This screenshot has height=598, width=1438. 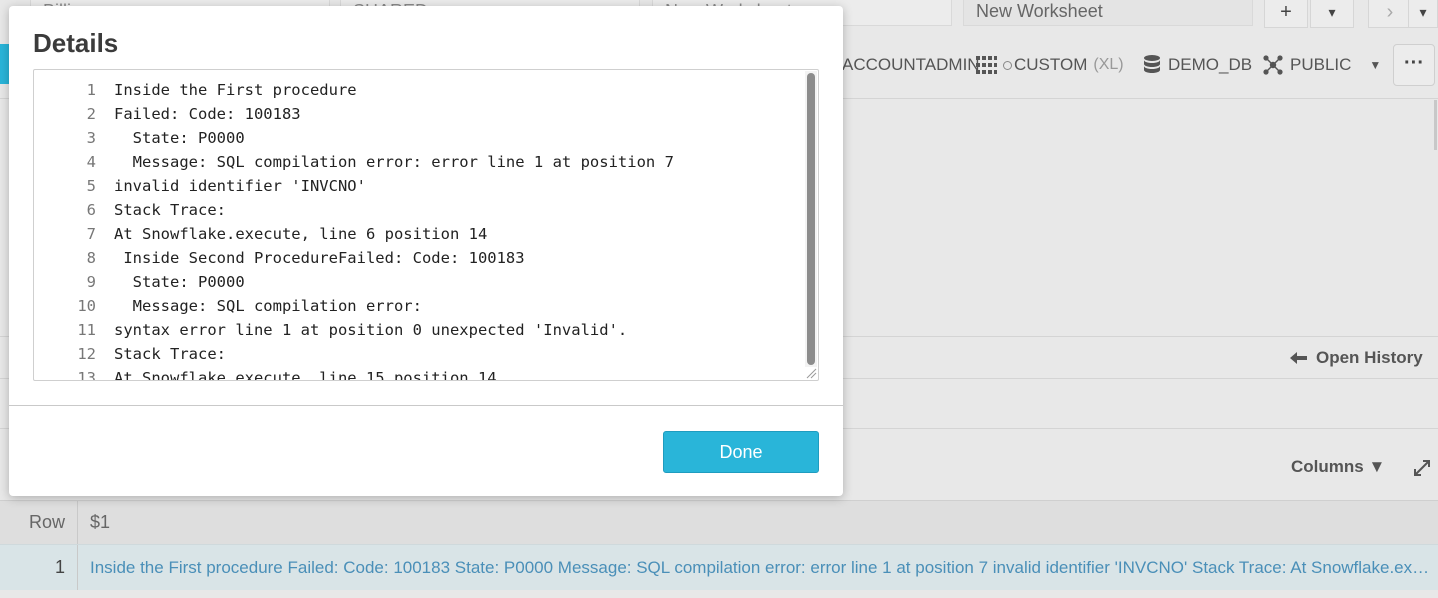 What do you see at coordinates (1422, 468) in the screenshot?
I see `expand-icon` at bounding box center [1422, 468].